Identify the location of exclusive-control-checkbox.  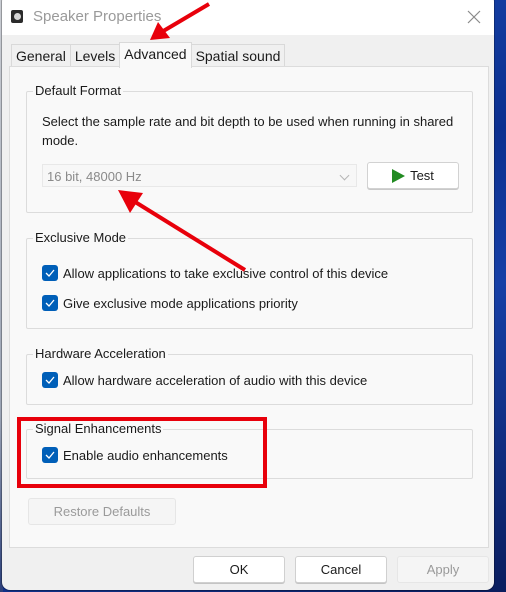
(50, 273).